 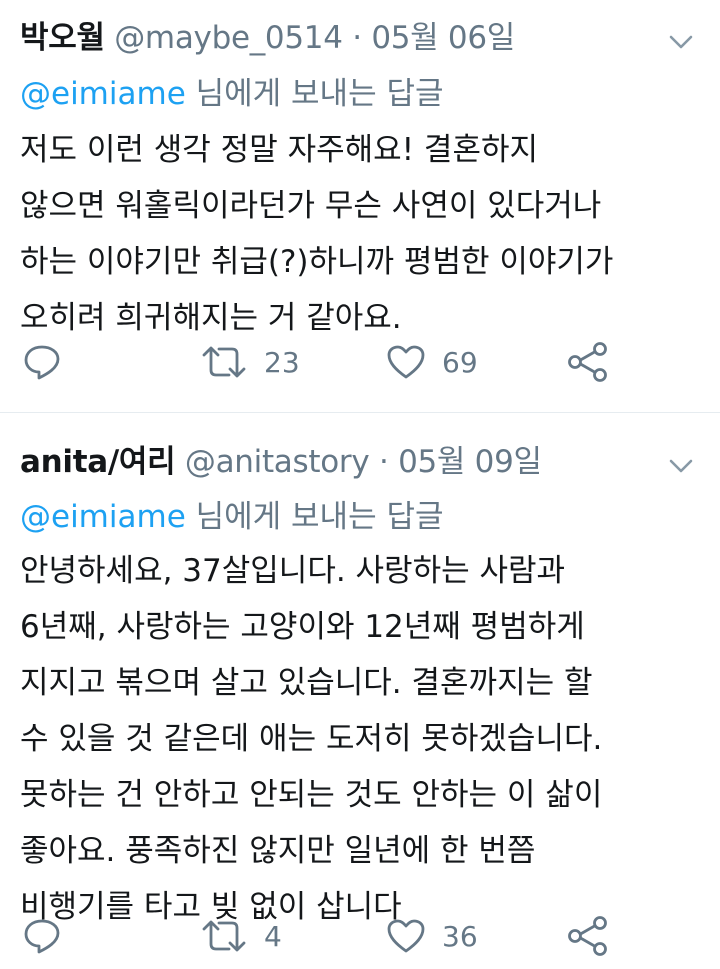 I want to click on tweet-text-line: 못하는 건 안하고 안되는 것도 안하는 이 삶이, so click(x=311, y=795).